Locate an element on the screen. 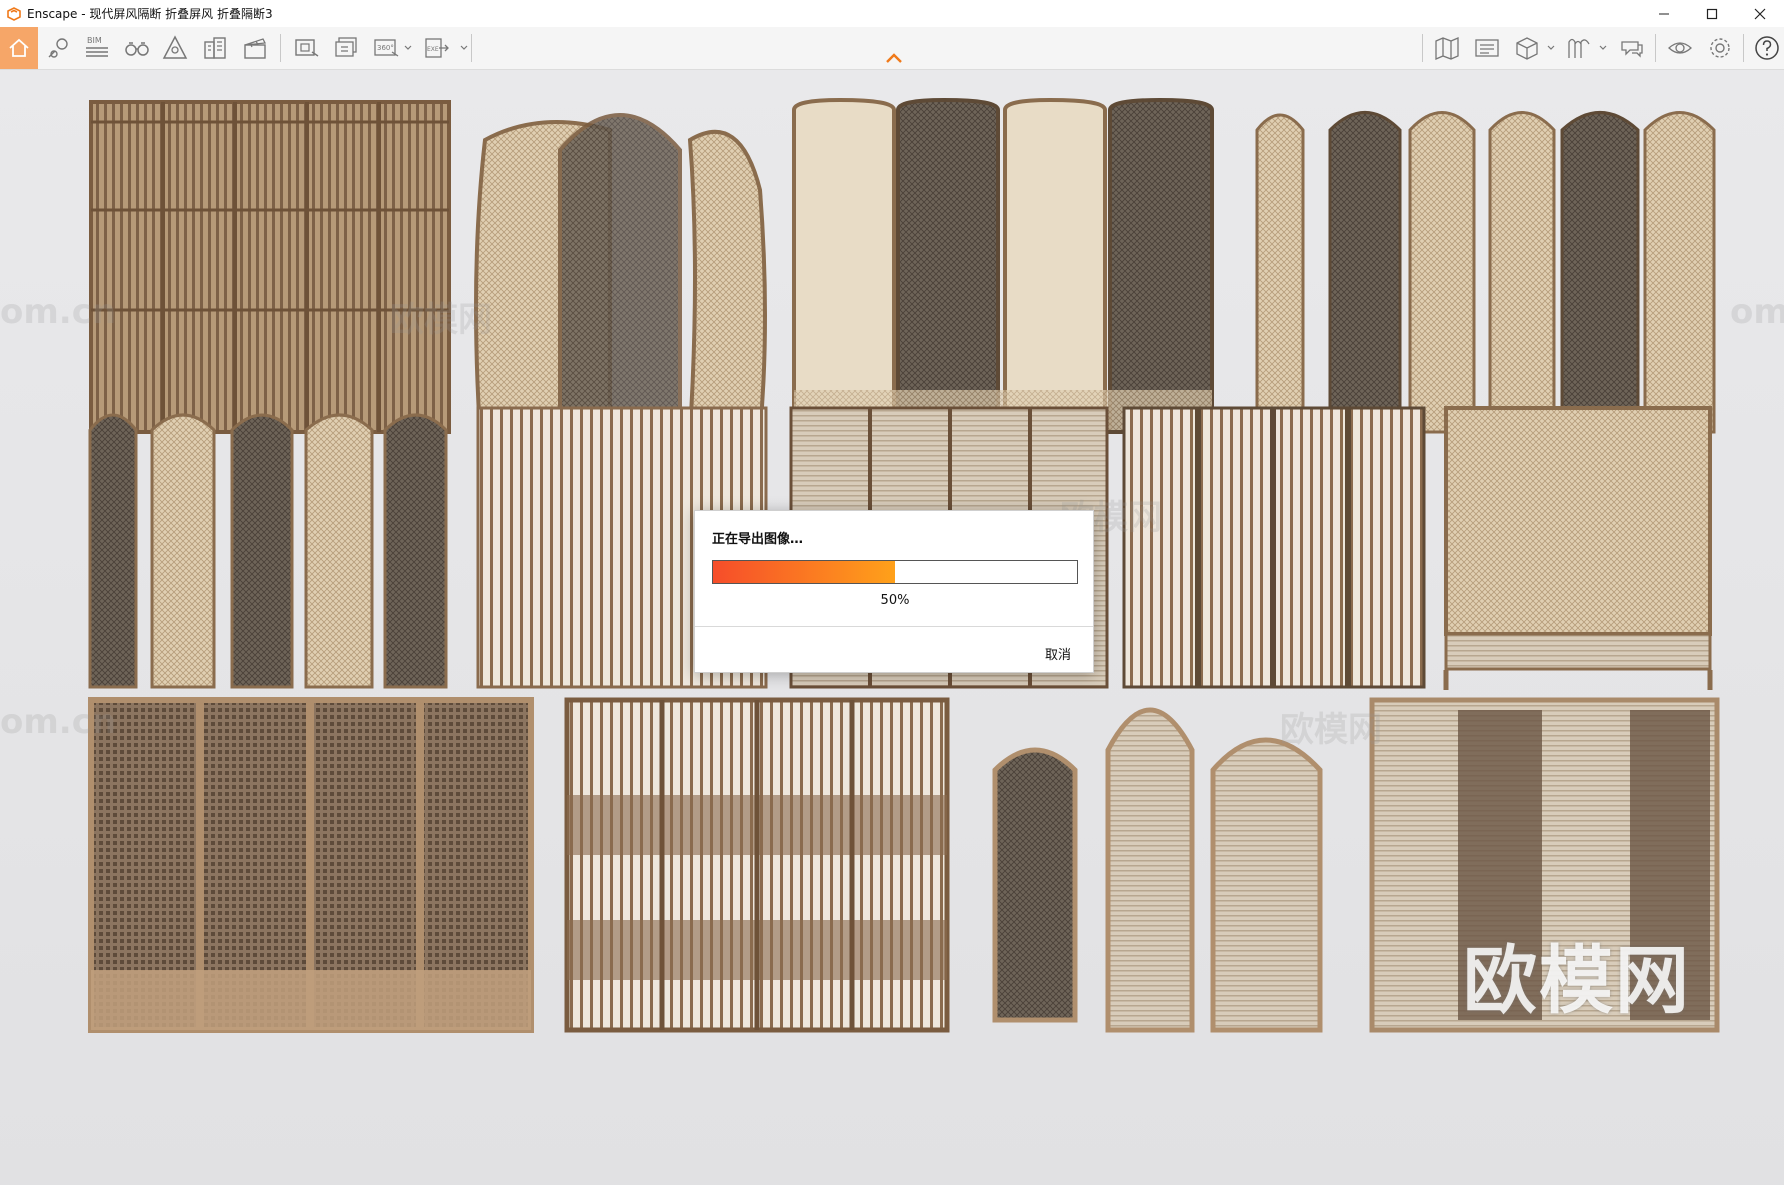 This screenshot has height=1185, width=1784. material-editor-icon is located at coordinates (1579, 48).